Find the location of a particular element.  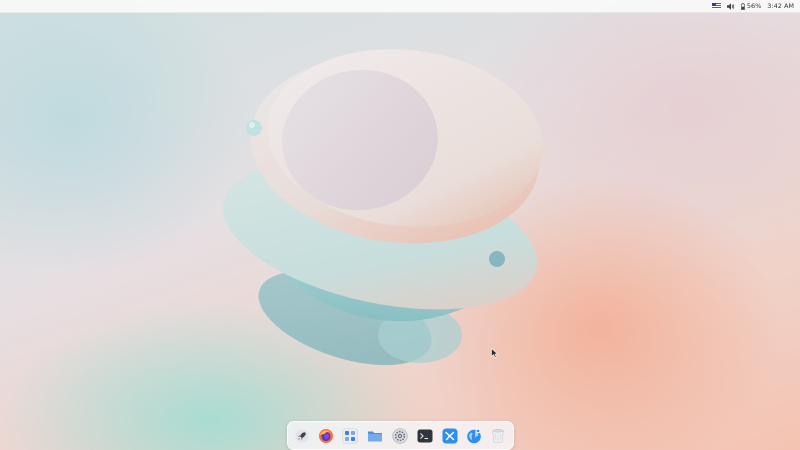

globe-icon is located at coordinates (474, 436).